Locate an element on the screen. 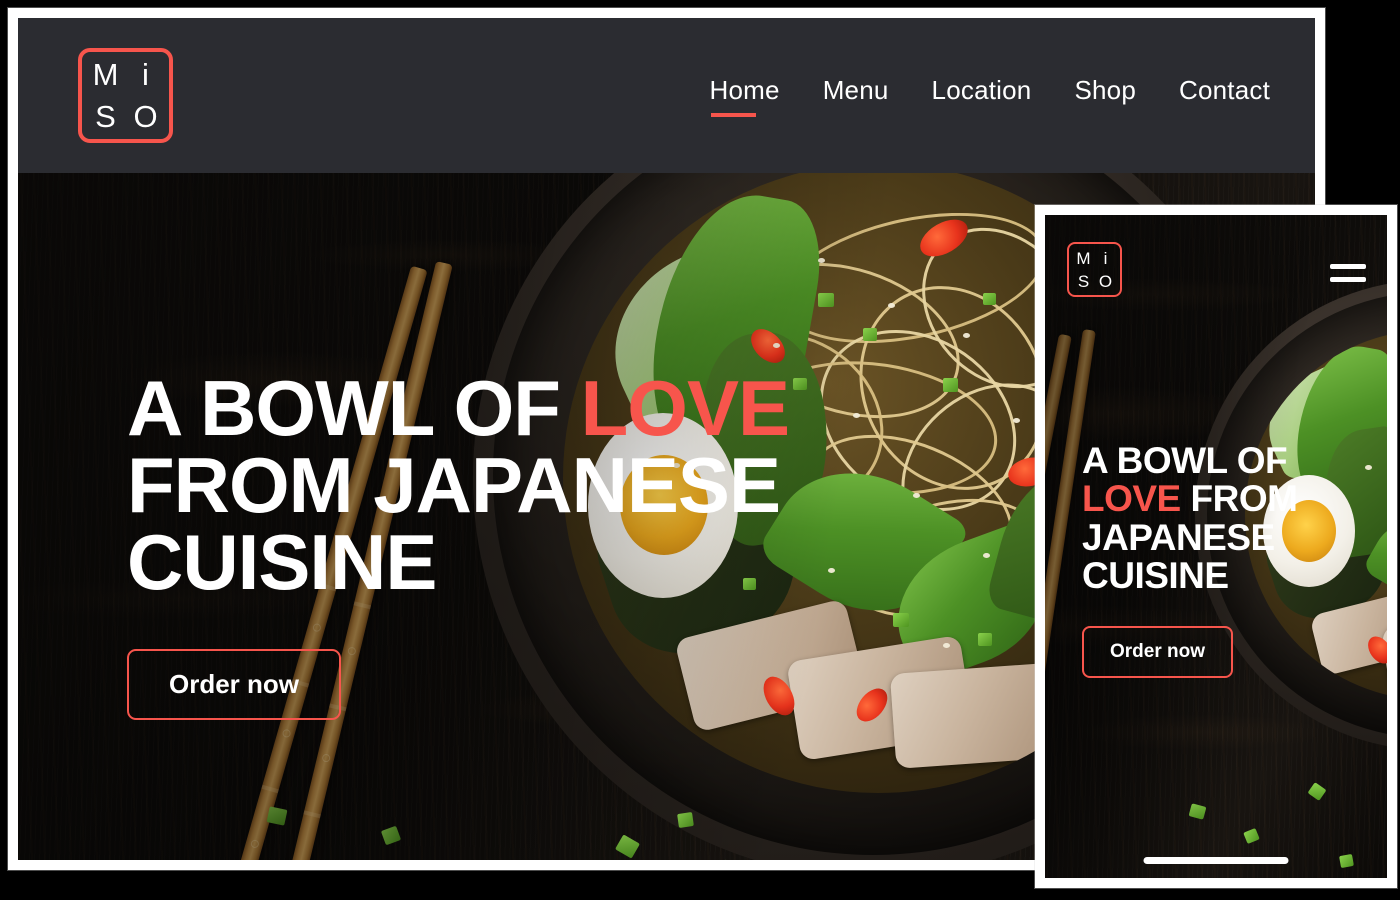 This screenshot has width=1400, height=900. nav-item-shop: Shop is located at coordinates (1105, 97).